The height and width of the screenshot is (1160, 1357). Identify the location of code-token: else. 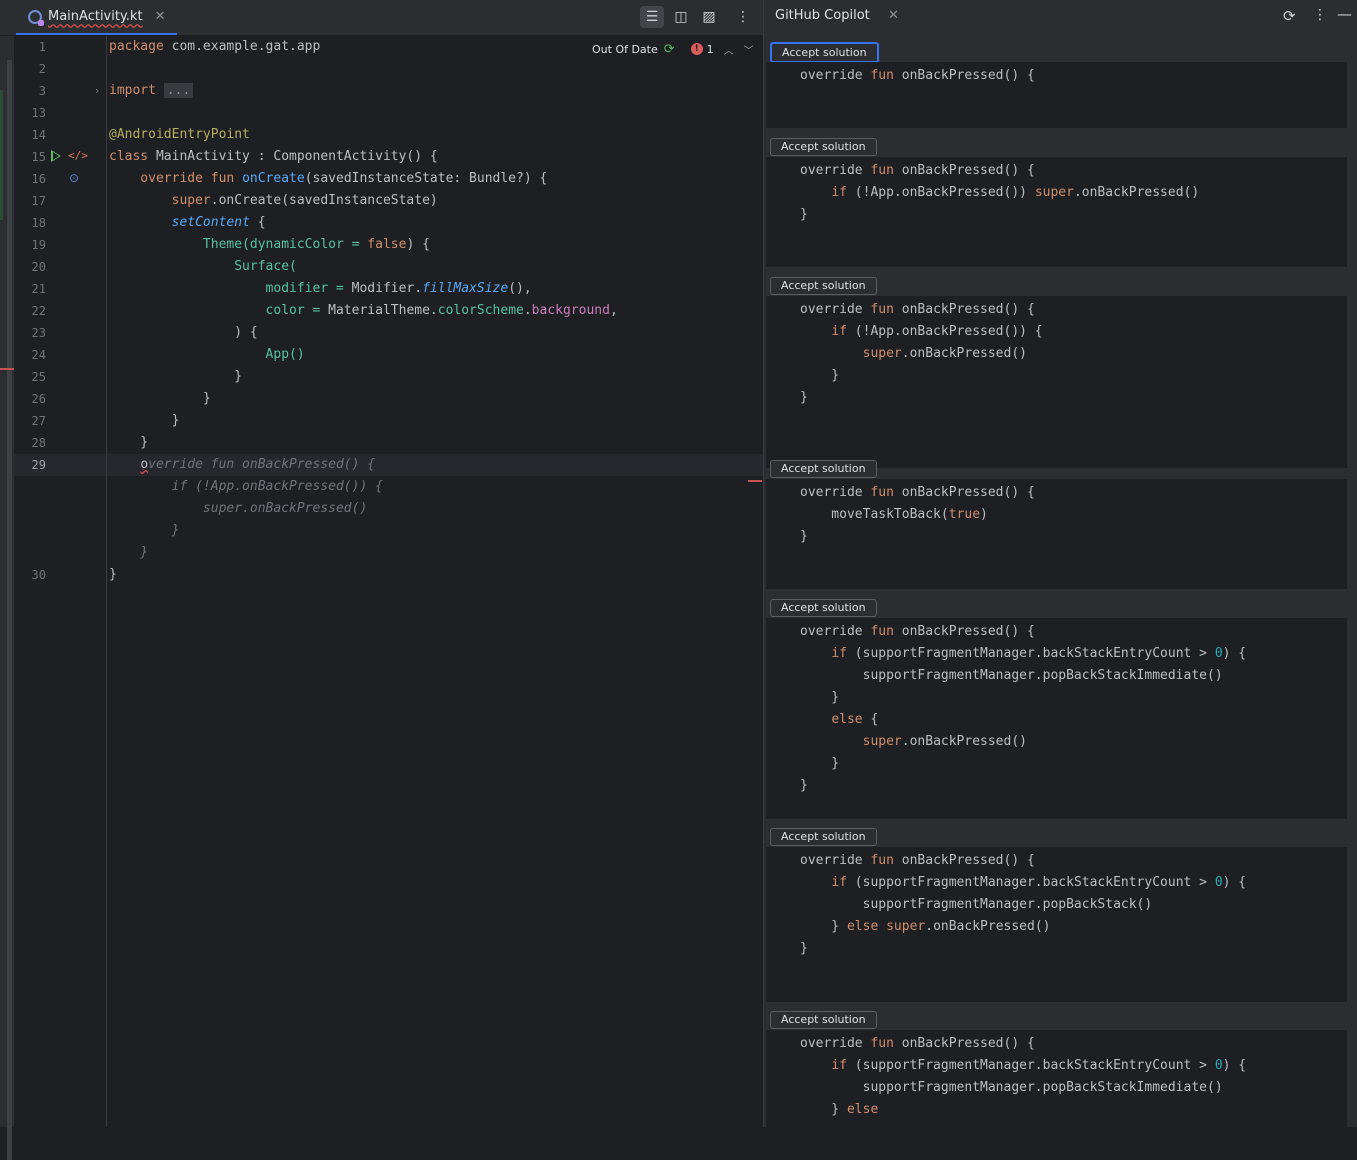
(862, 1109).